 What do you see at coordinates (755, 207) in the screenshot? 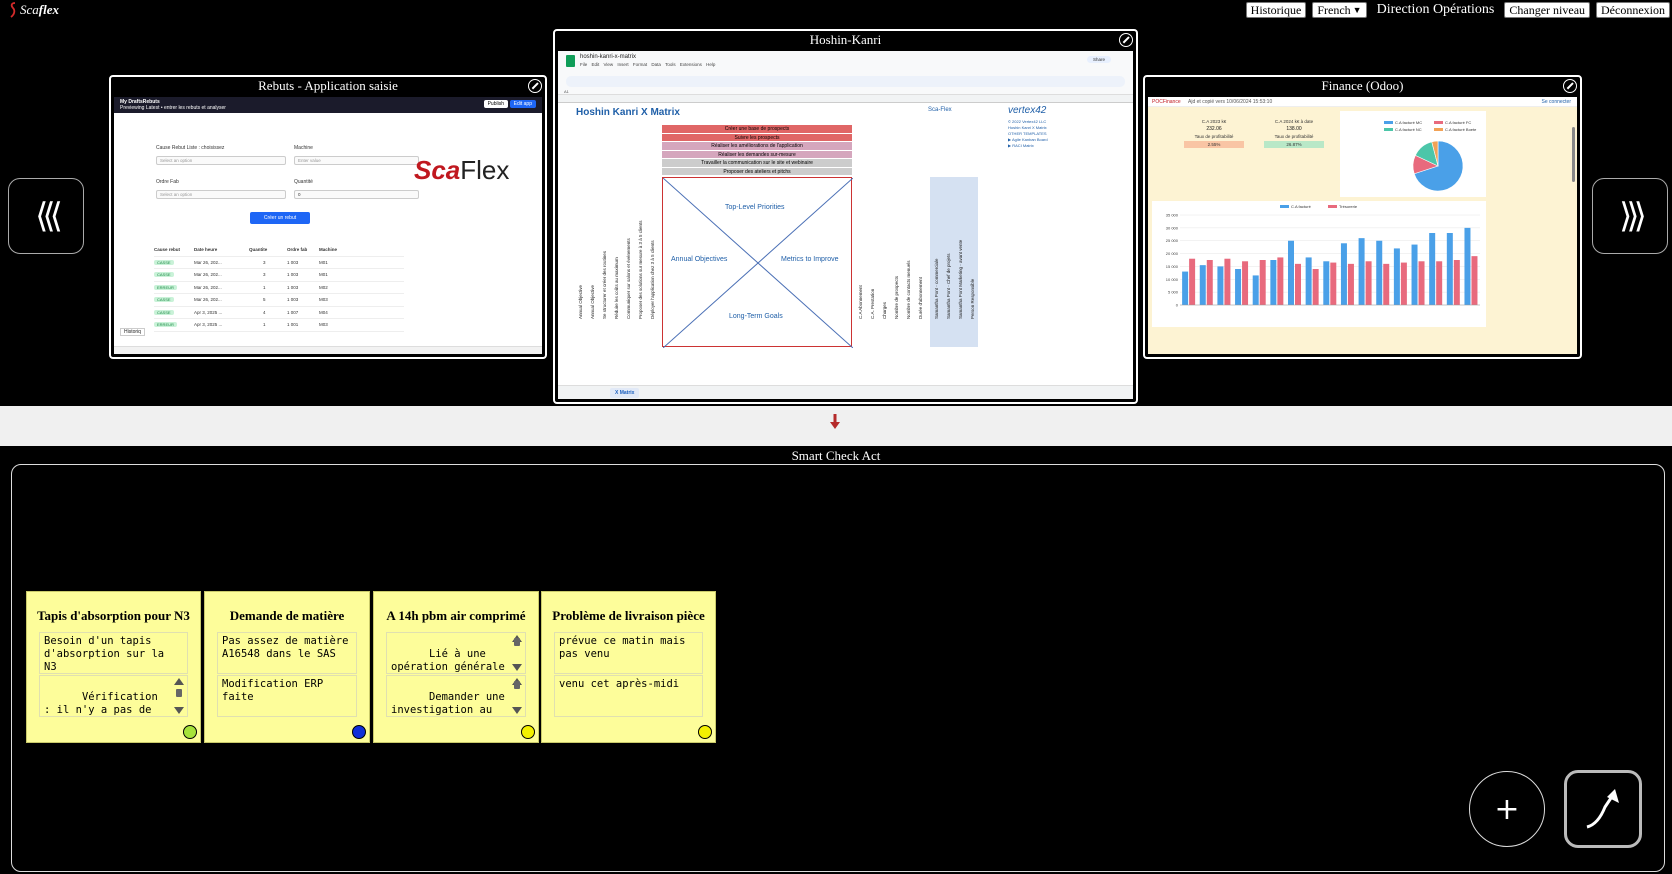
I see `quadrant-top: Top-Level Priorities` at bounding box center [755, 207].